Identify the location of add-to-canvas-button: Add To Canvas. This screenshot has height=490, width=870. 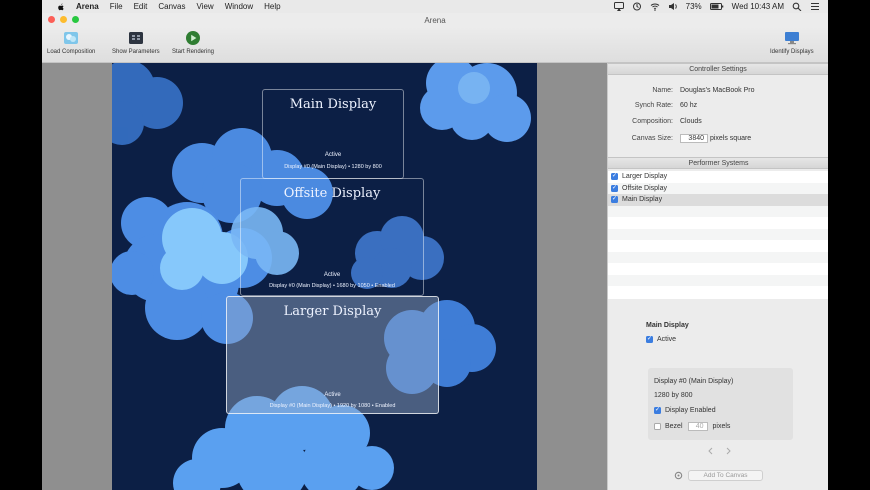
(725, 475).